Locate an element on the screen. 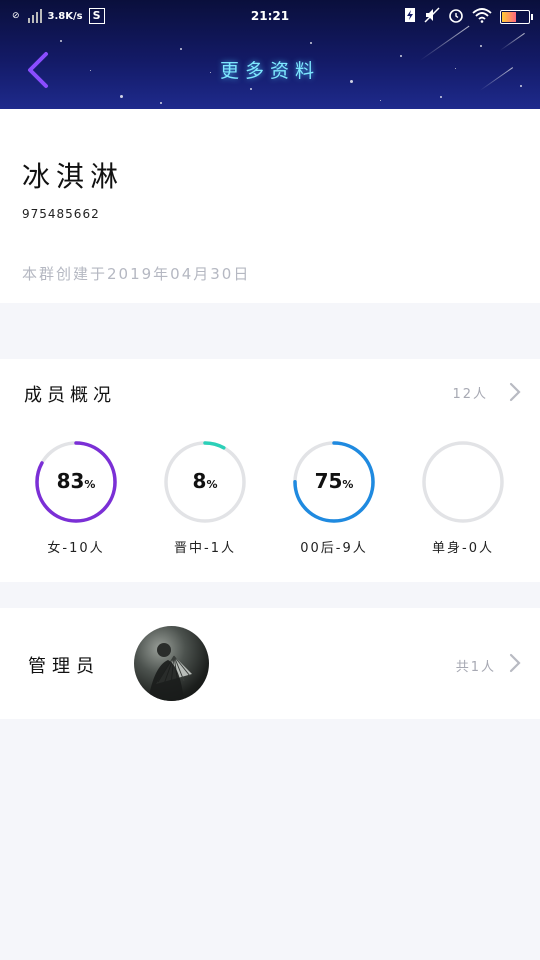  stat-value: 75% is located at coordinates (334, 481).